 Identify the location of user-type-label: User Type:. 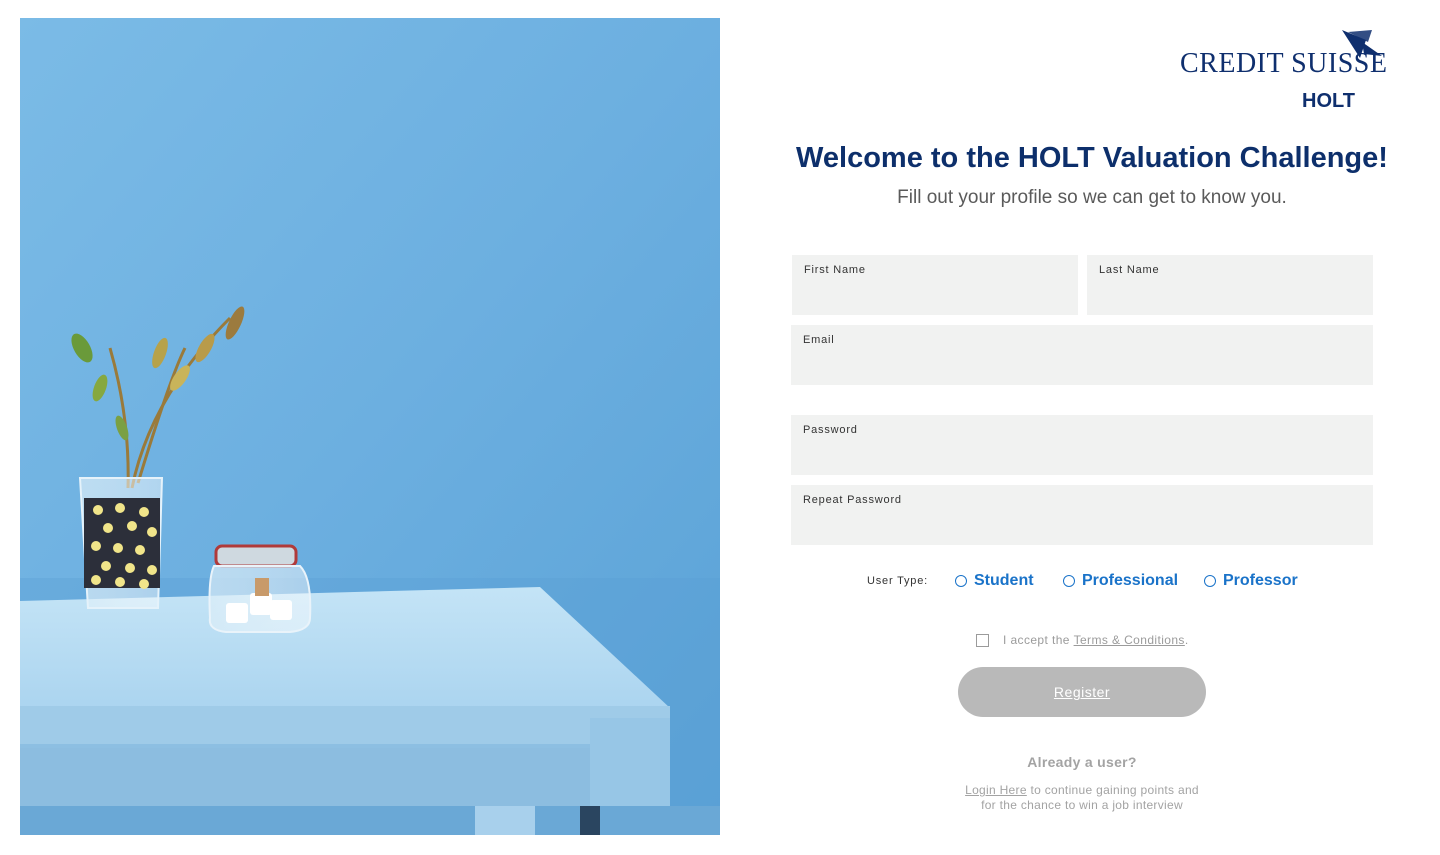
(897, 581).